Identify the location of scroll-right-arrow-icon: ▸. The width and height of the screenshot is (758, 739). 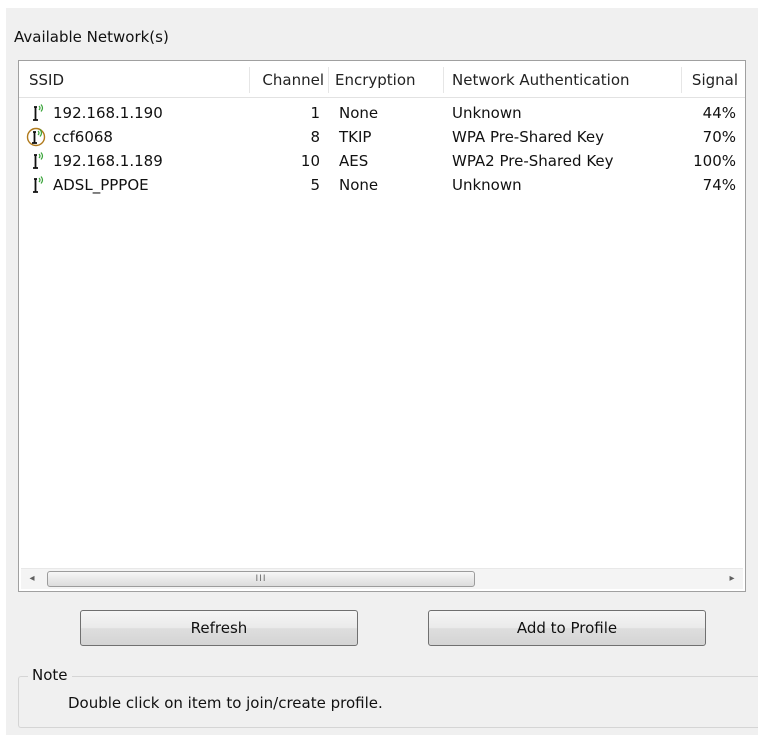
(732, 579).